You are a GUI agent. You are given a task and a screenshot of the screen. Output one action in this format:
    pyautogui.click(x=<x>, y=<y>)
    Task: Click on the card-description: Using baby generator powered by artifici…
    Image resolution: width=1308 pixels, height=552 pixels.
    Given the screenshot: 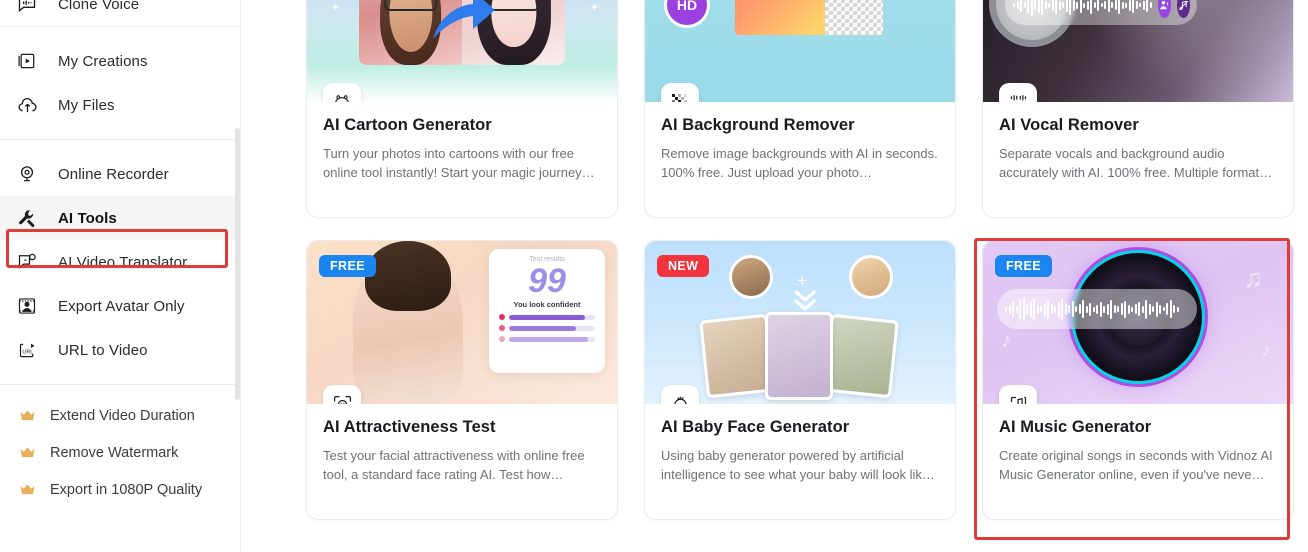 What is the action you would take?
    pyautogui.click(x=798, y=465)
    